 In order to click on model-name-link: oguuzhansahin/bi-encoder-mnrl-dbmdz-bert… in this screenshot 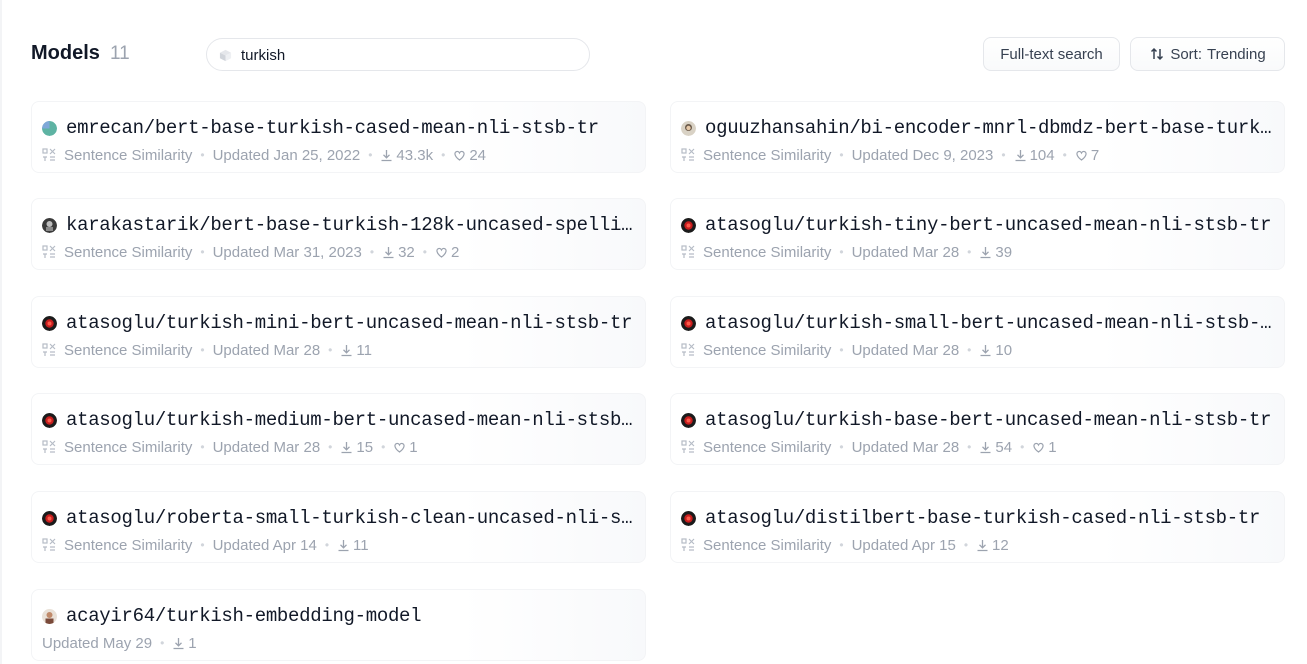, I will do `click(989, 128)`.